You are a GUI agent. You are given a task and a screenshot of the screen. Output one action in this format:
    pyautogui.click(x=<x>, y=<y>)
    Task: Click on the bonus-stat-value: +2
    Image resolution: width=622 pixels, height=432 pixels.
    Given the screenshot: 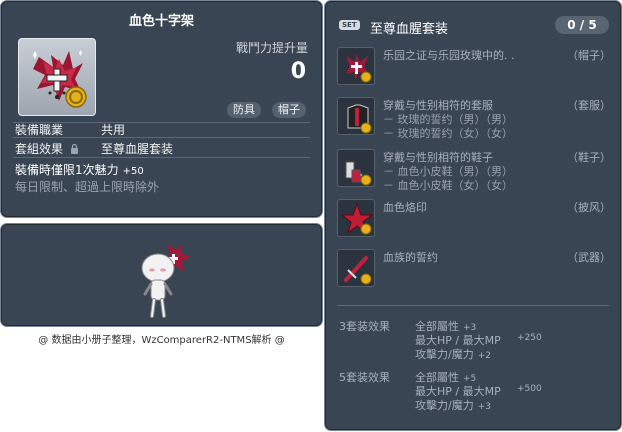 What is the action you would take?
    pyautogui.click(x=484, y=356)
    